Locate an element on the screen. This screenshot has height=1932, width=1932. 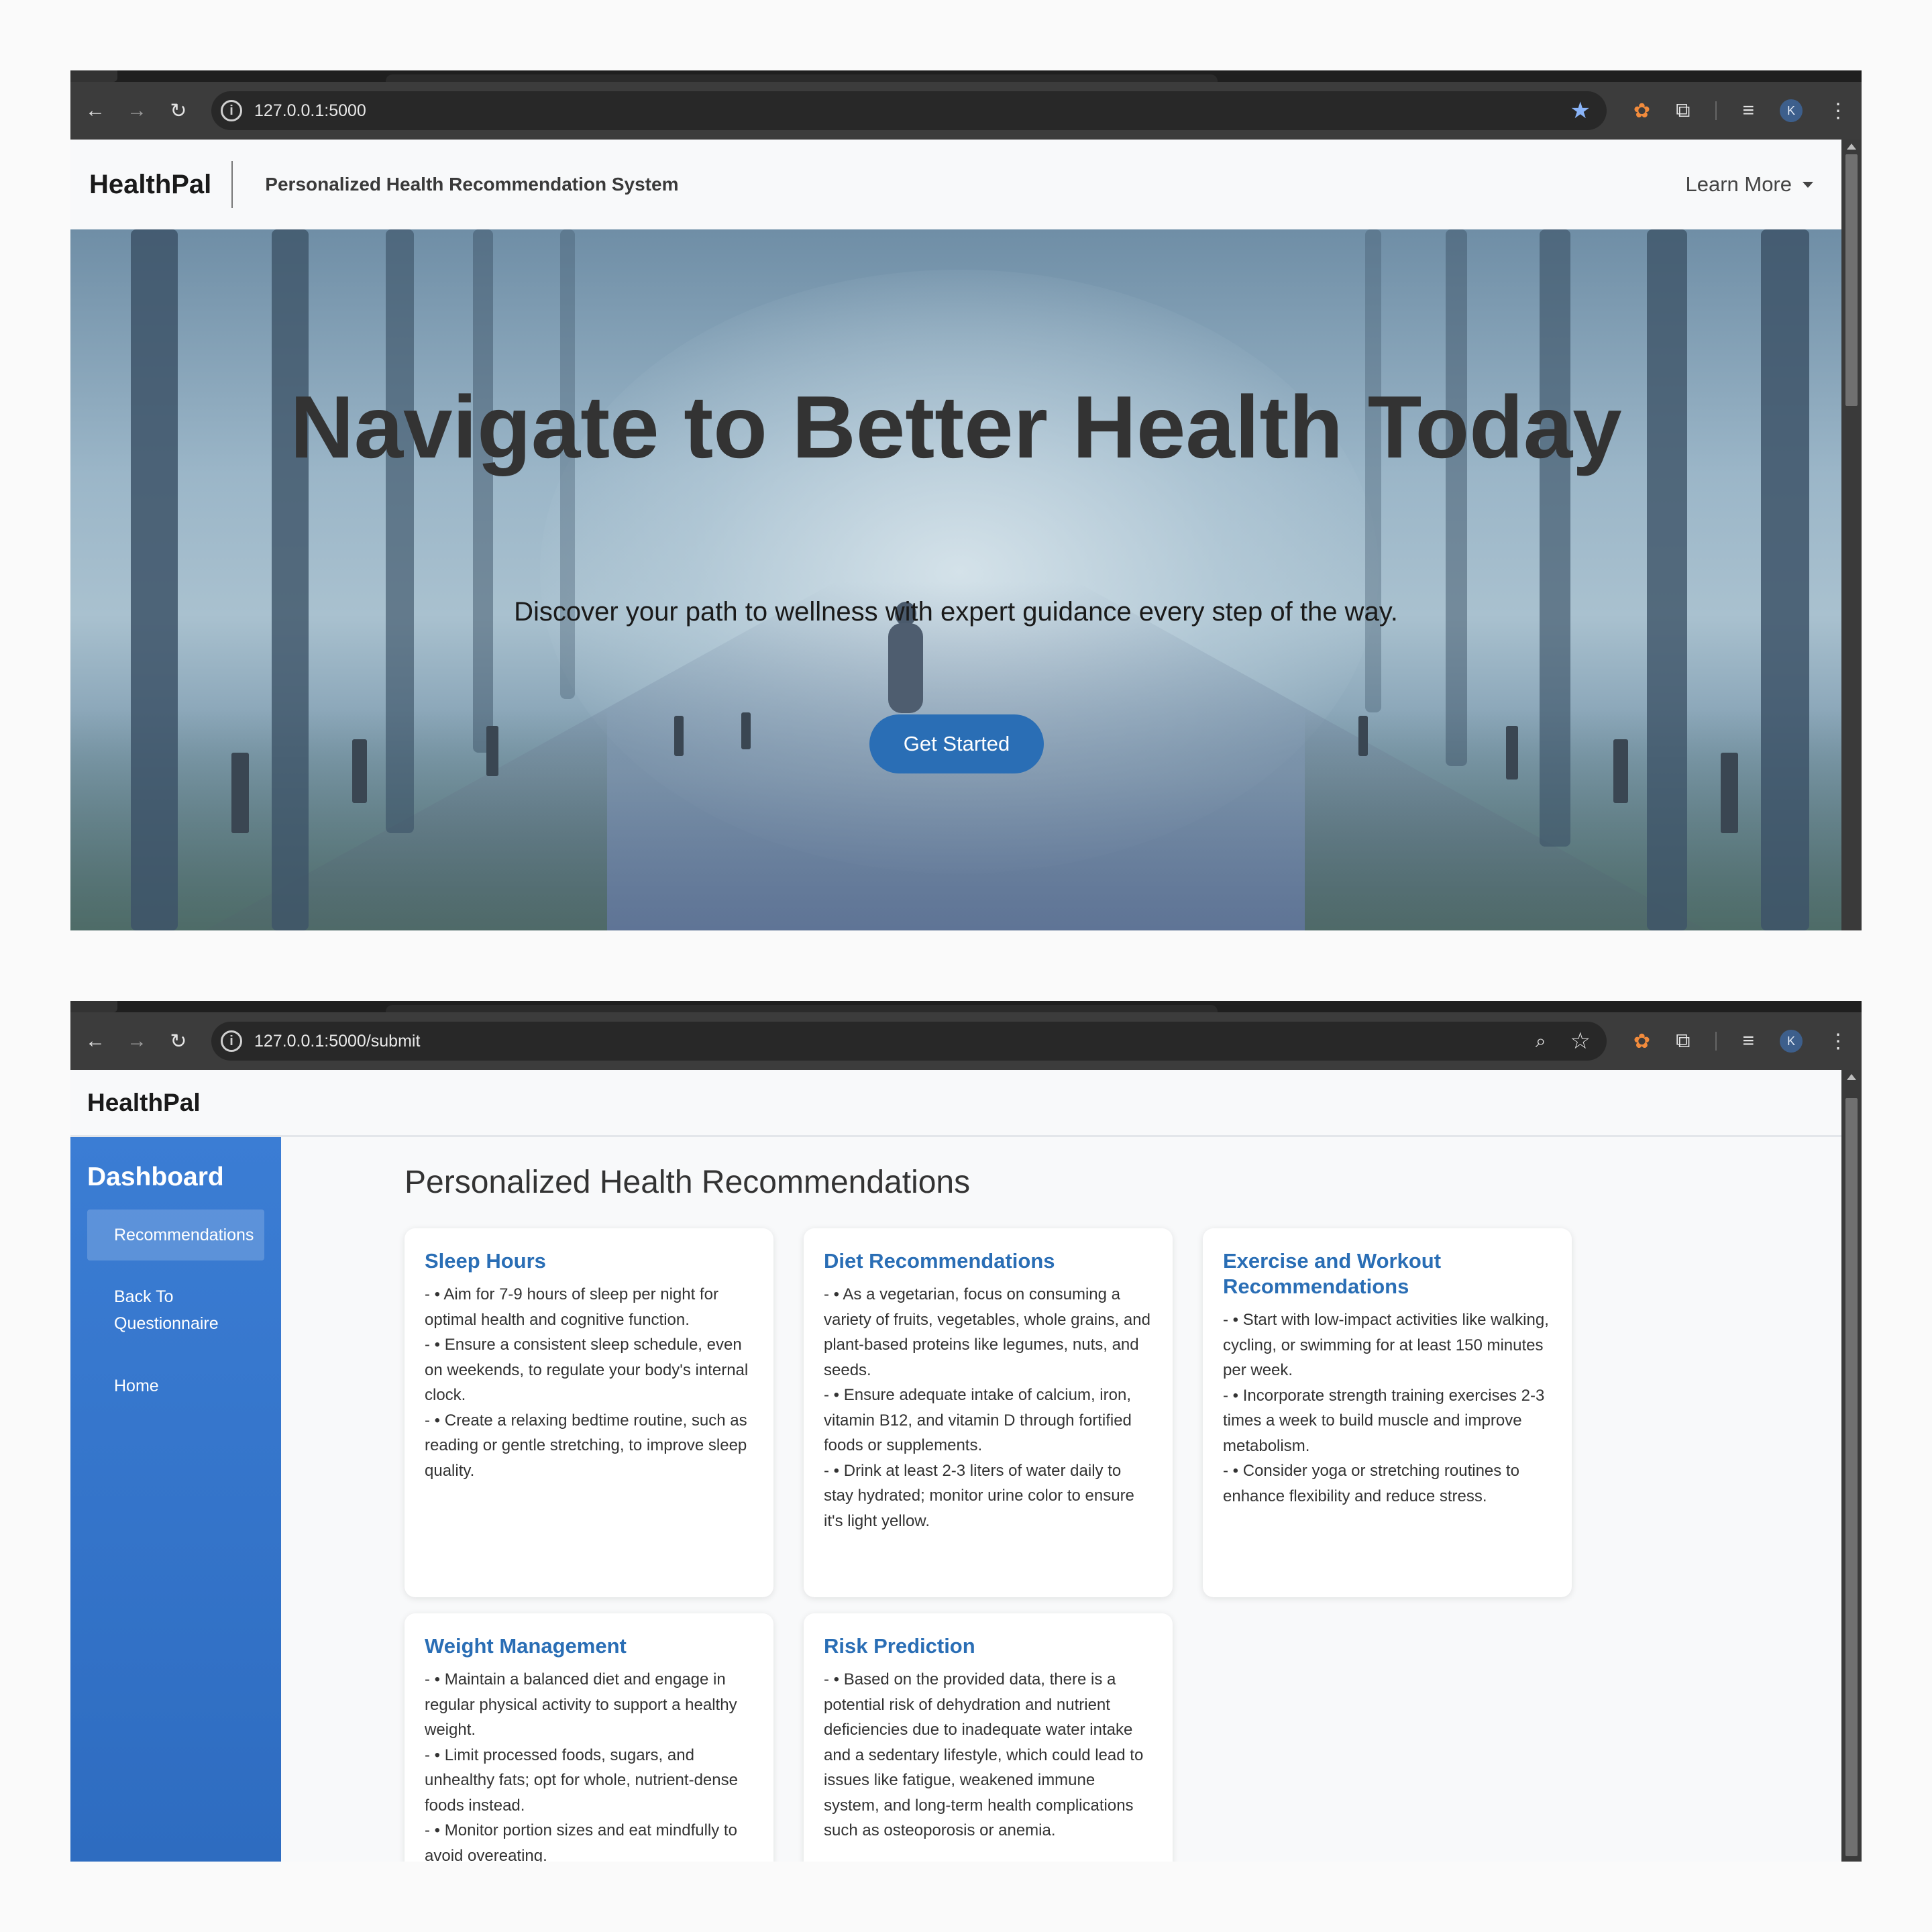
learn-more-label: Learn More is located at coordinates (1738, 184).